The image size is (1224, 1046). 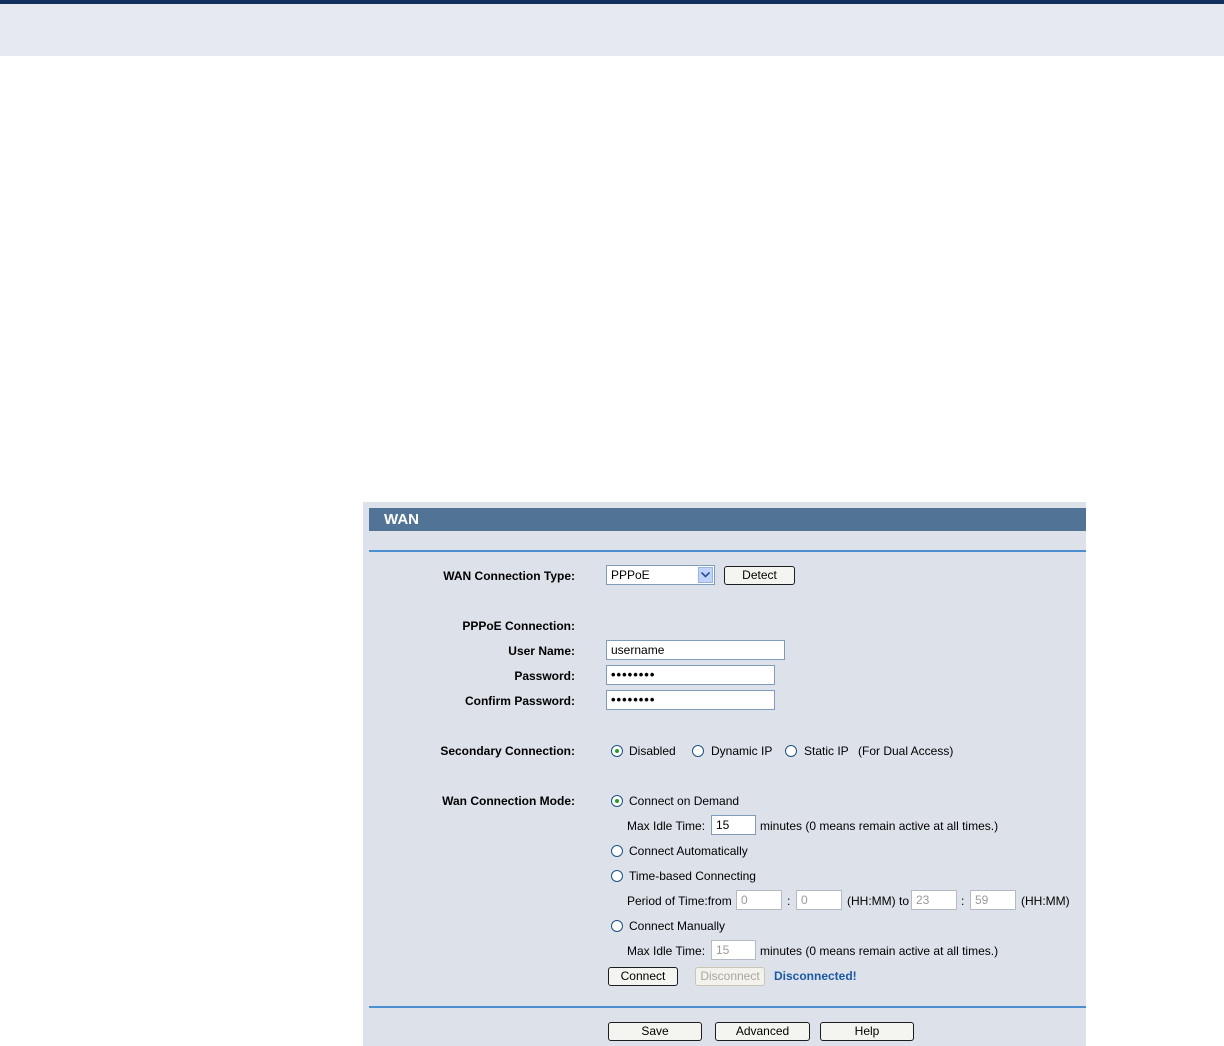 What do you see at coordinates (617, 876) in the screenshot?
I see `time-based-radio` at bounding box center [617, 876].